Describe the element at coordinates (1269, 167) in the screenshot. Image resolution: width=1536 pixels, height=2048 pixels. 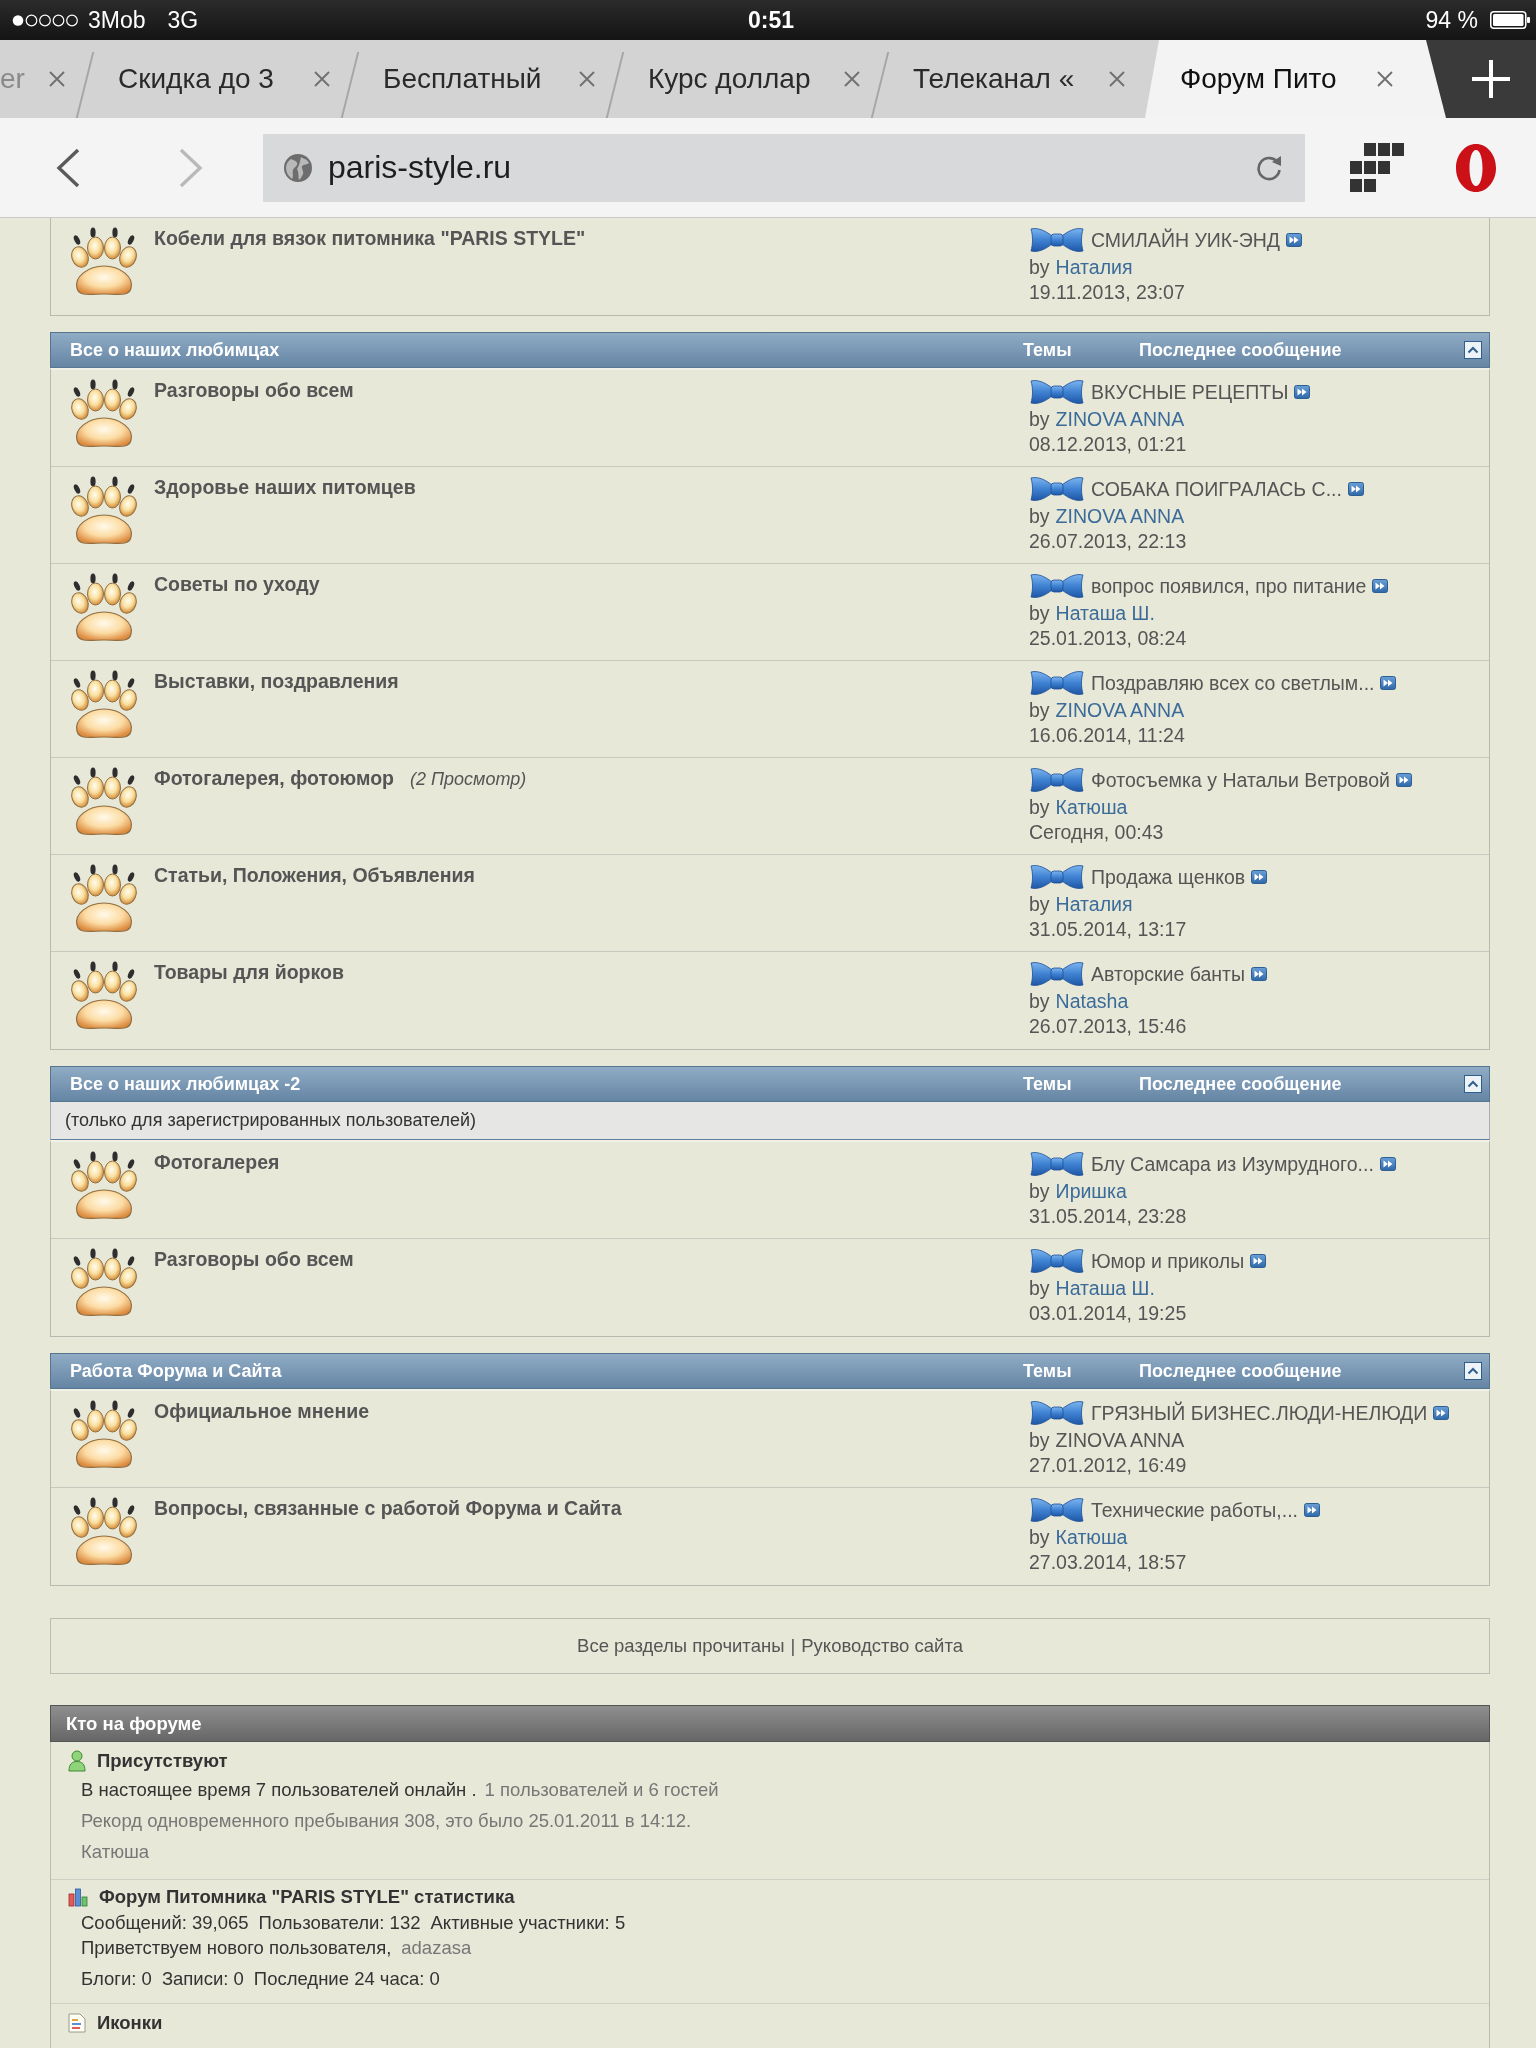
I see `reload-icon` at that location.